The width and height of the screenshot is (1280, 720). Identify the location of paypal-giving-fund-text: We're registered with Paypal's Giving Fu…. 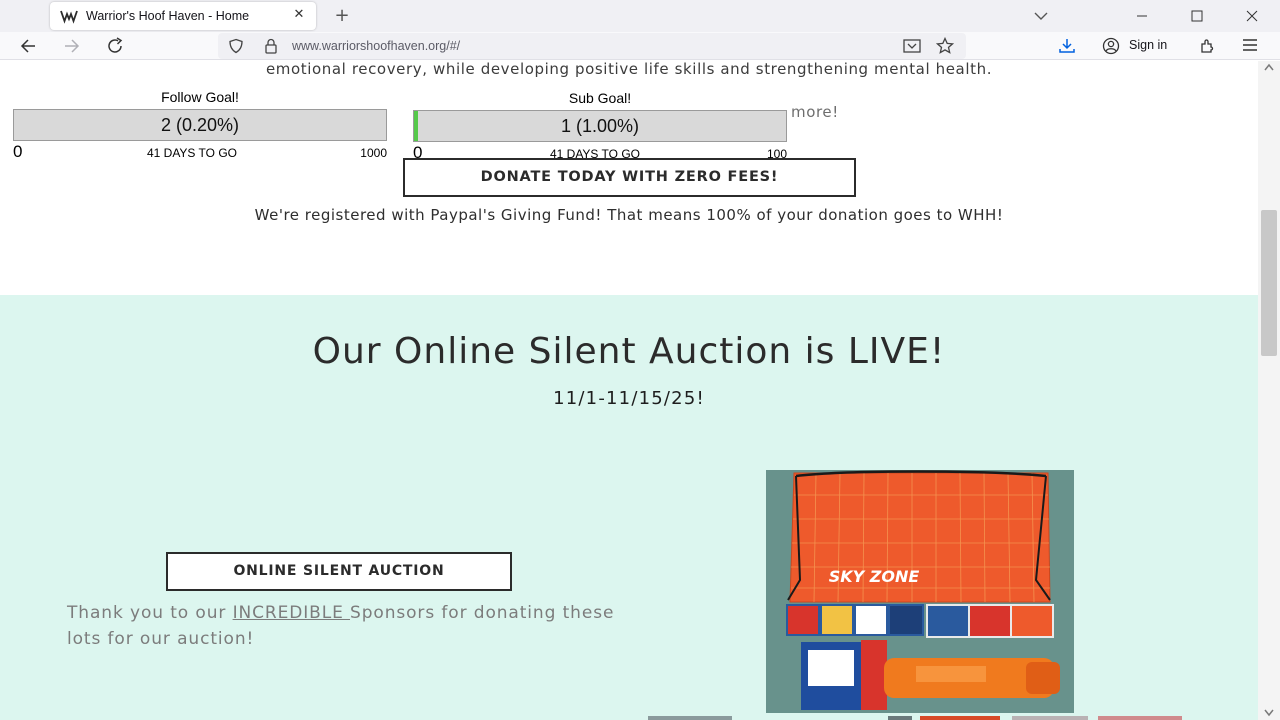
(629, 215).